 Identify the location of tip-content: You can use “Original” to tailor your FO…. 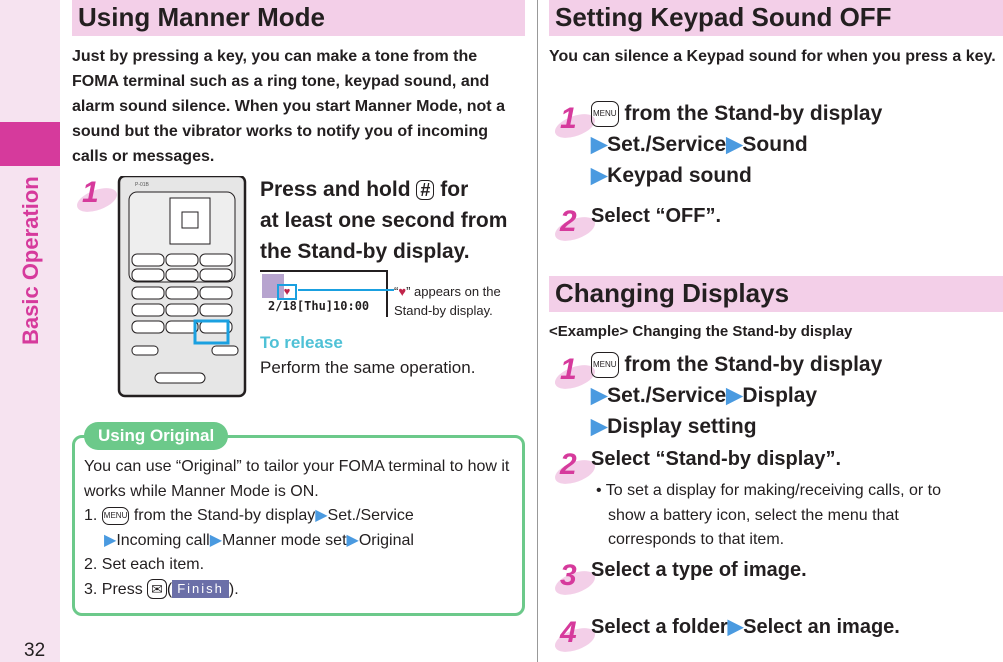
(297, 529).